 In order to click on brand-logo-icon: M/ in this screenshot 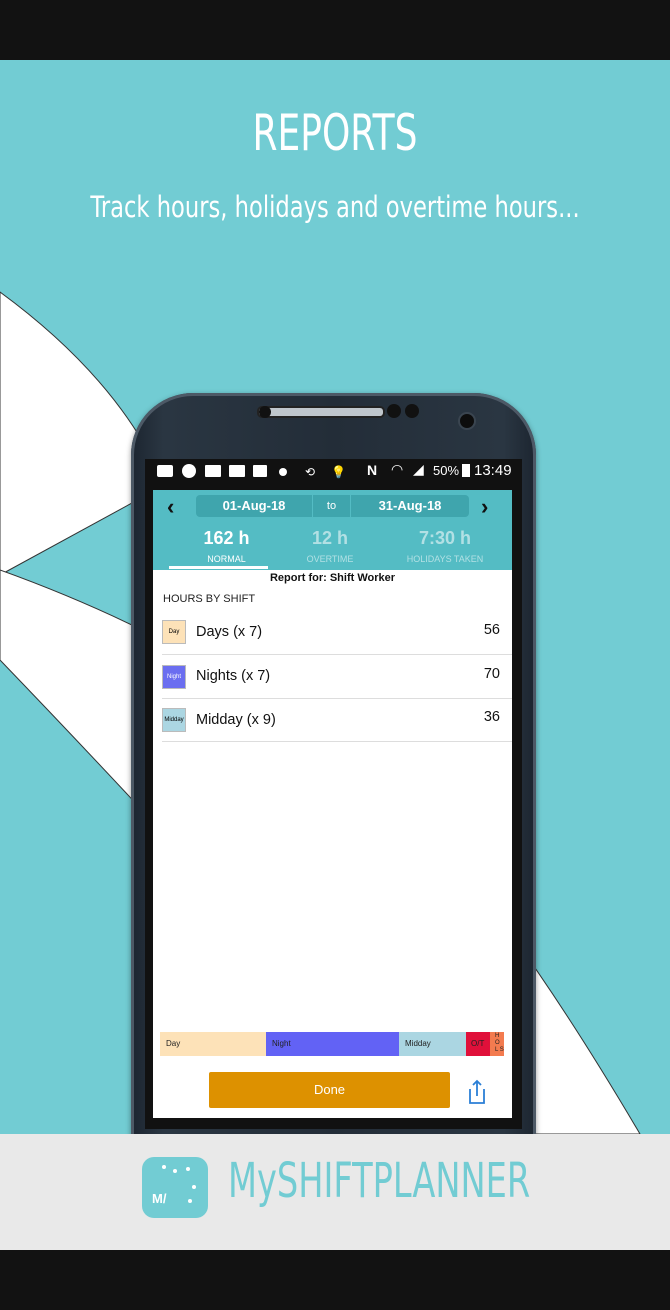, I will do `click(175, 1187)`.